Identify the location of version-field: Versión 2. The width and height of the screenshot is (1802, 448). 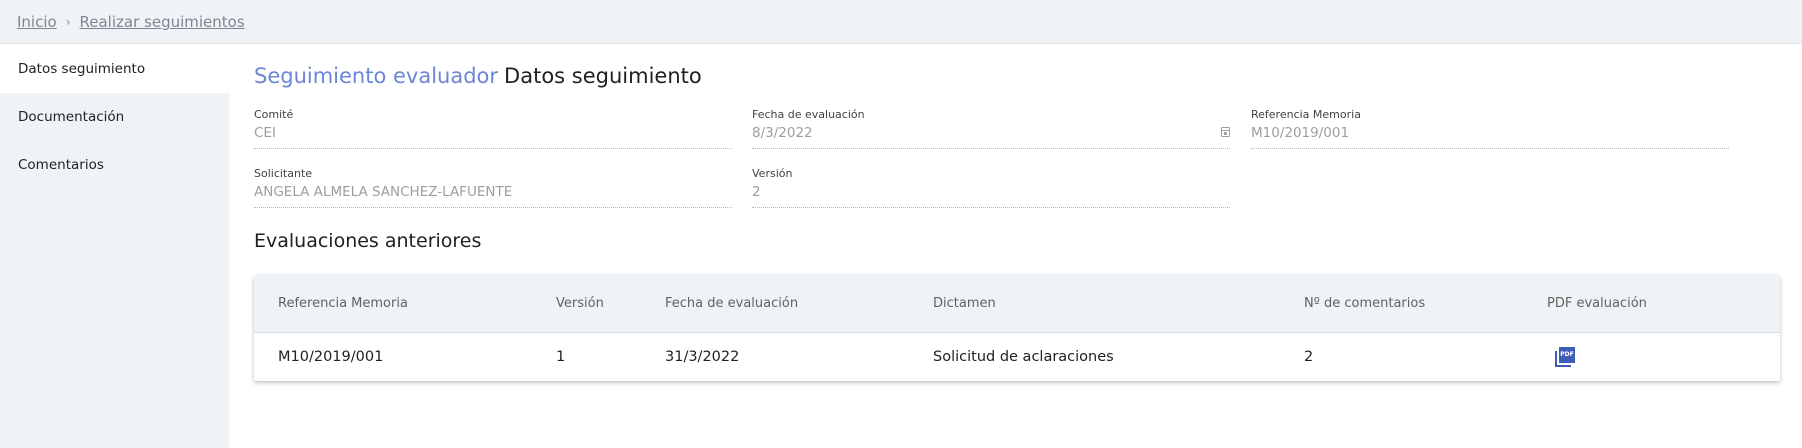
(991, 187).